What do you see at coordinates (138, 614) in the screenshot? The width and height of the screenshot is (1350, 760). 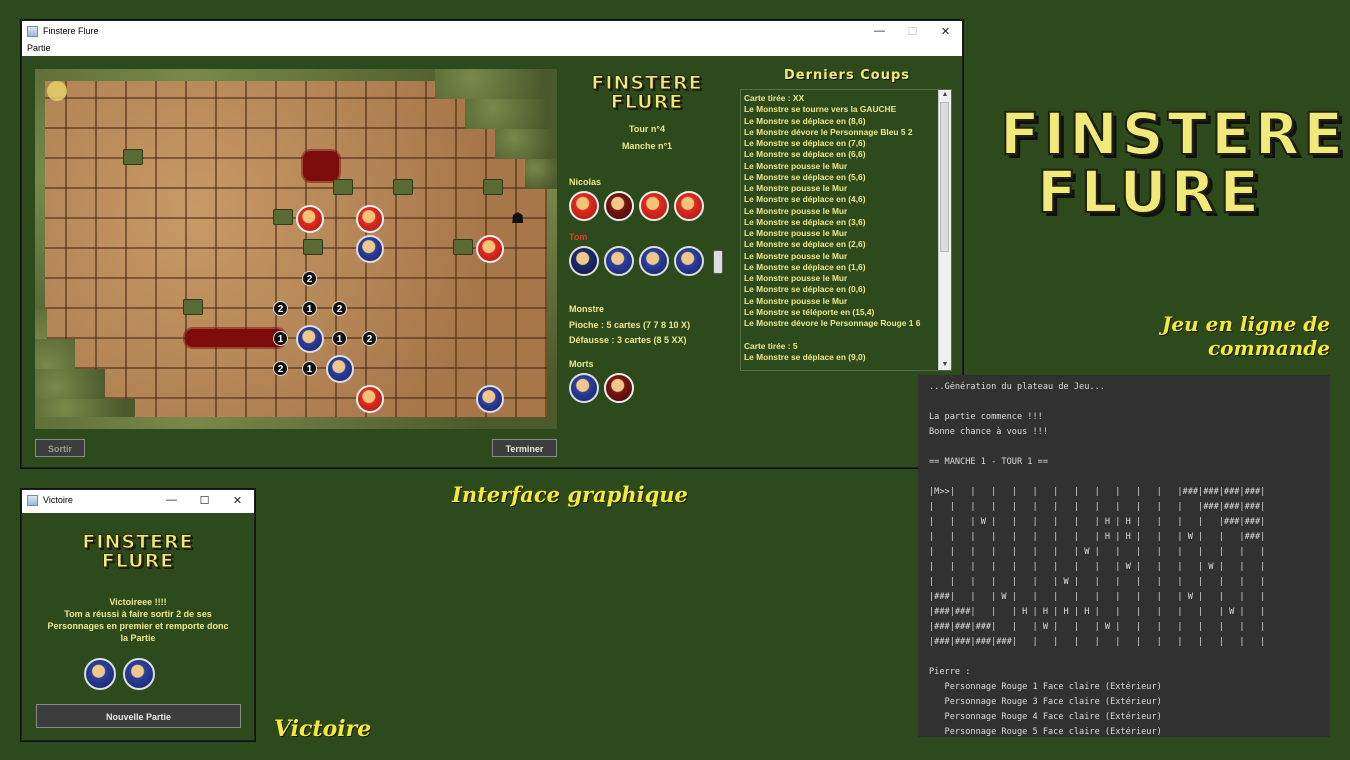 I see `victory-line2: Tom a réussi à faire sortir 2 de ses` at bounding box center [138, 614].